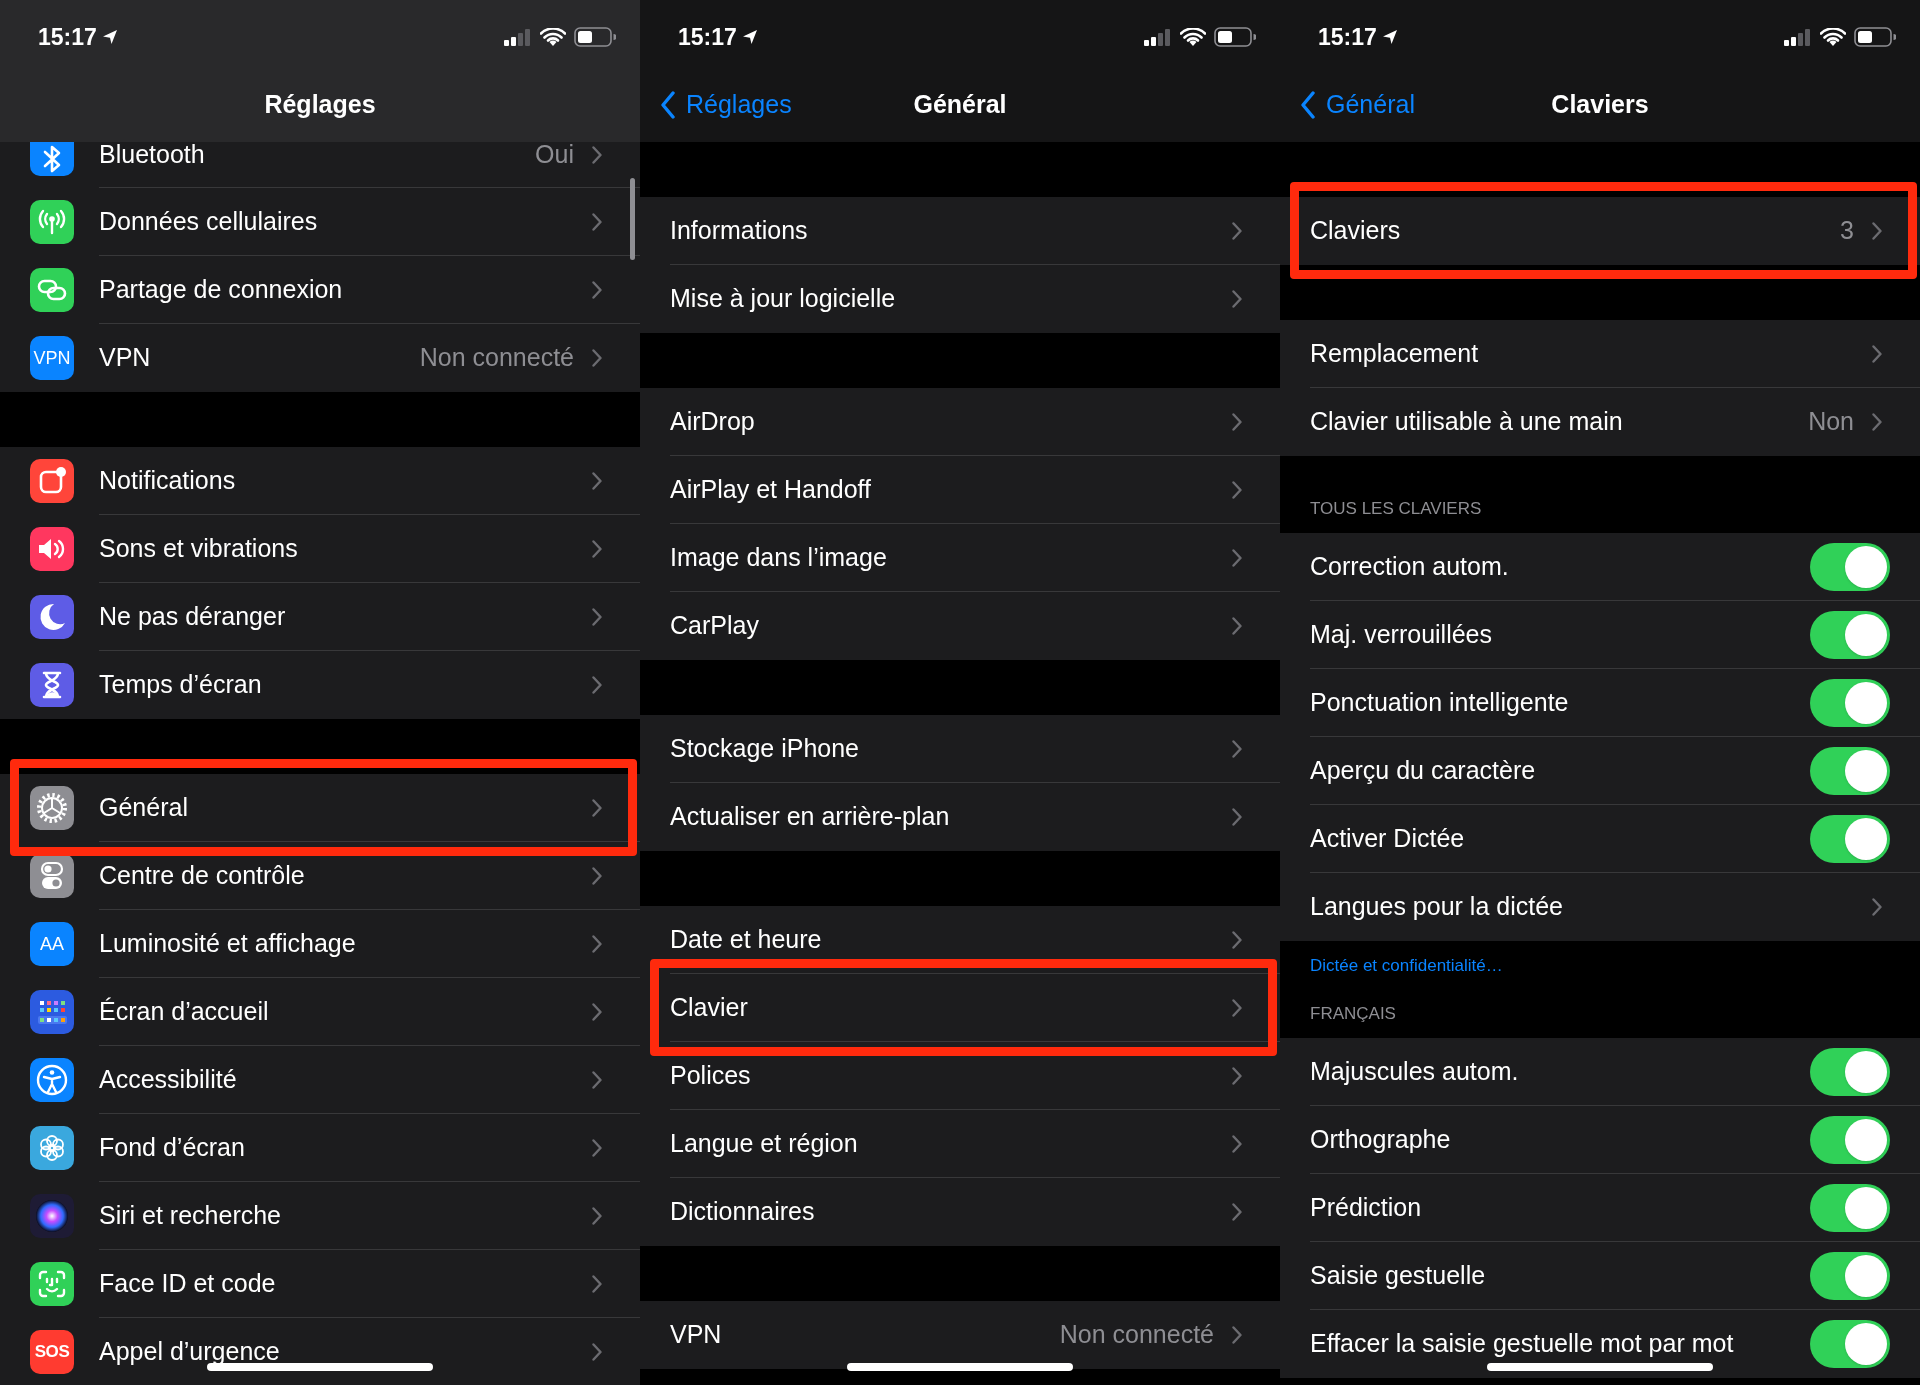  Describe the element at coordinates (320, 481) in the screenshot. I see `settings-row: Notifications` at that location.